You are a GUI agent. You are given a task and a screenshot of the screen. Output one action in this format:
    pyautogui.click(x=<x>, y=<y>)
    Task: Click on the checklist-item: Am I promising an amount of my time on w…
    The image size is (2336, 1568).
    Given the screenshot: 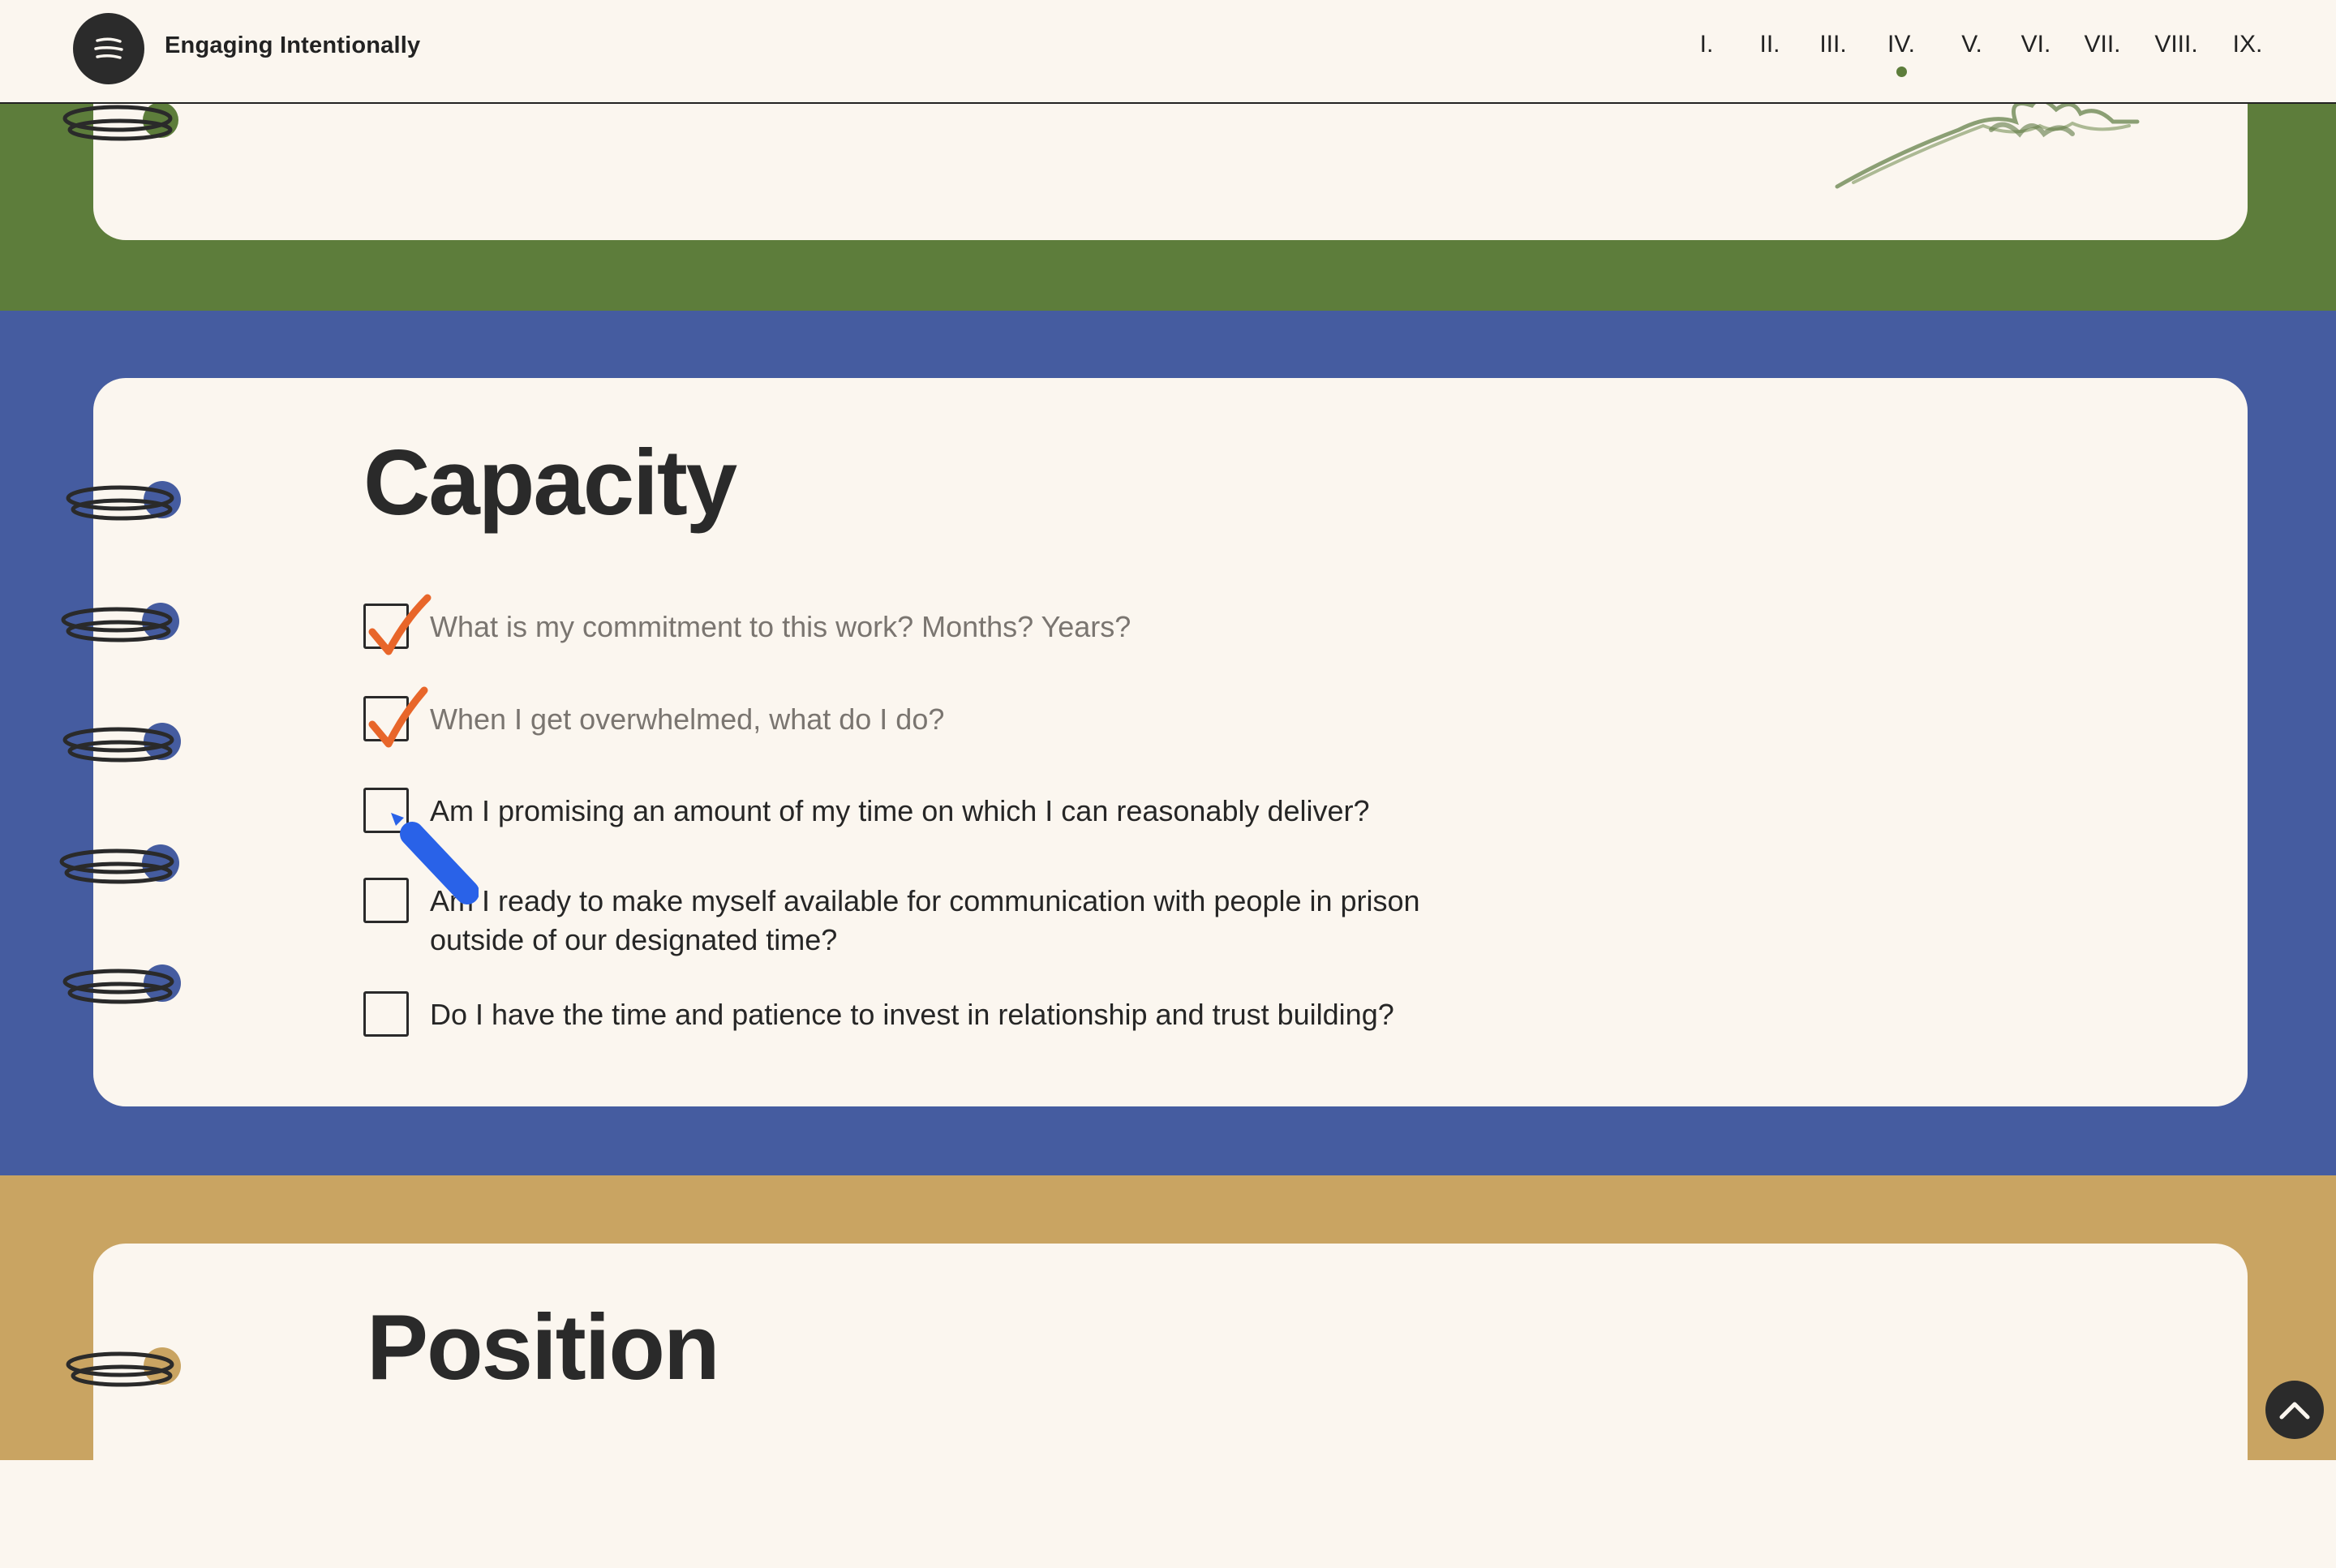 What is the action you would take?
    pyautogui.click(x=932, y=810)
    